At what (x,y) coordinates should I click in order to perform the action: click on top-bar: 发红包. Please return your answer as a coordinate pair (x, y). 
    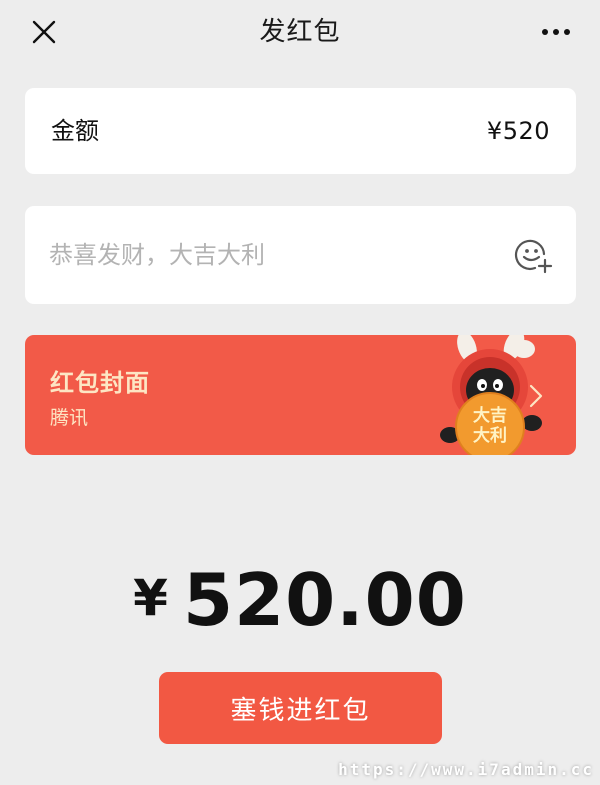
    Looking at the image, I should click on (300, 31).